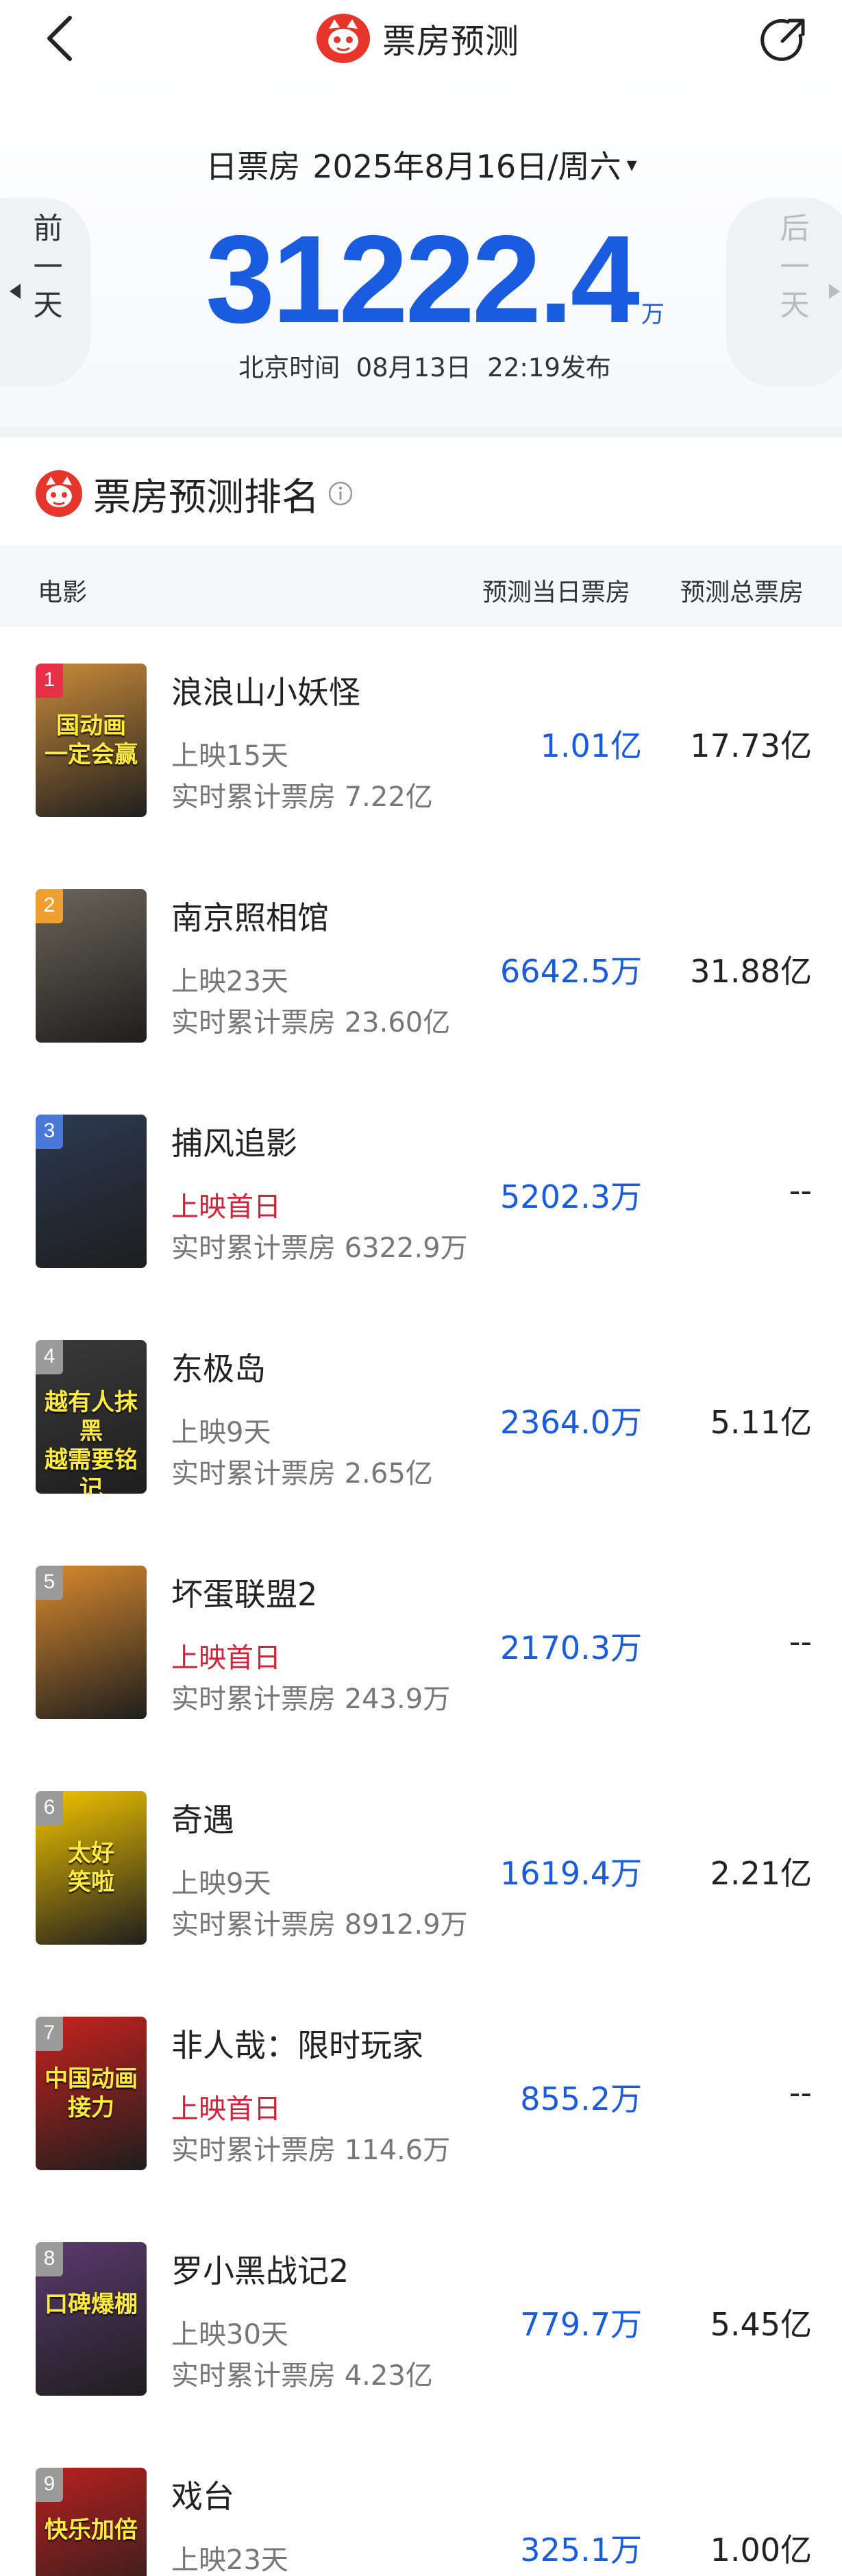 The height and width of the screenshot is (2576, 842). What do you see at coordinates (319, 1248) in the screenshot?
I see `cumulative-box-office: 实时累计票房 6322.9万` at bounding box center [319, 1248].